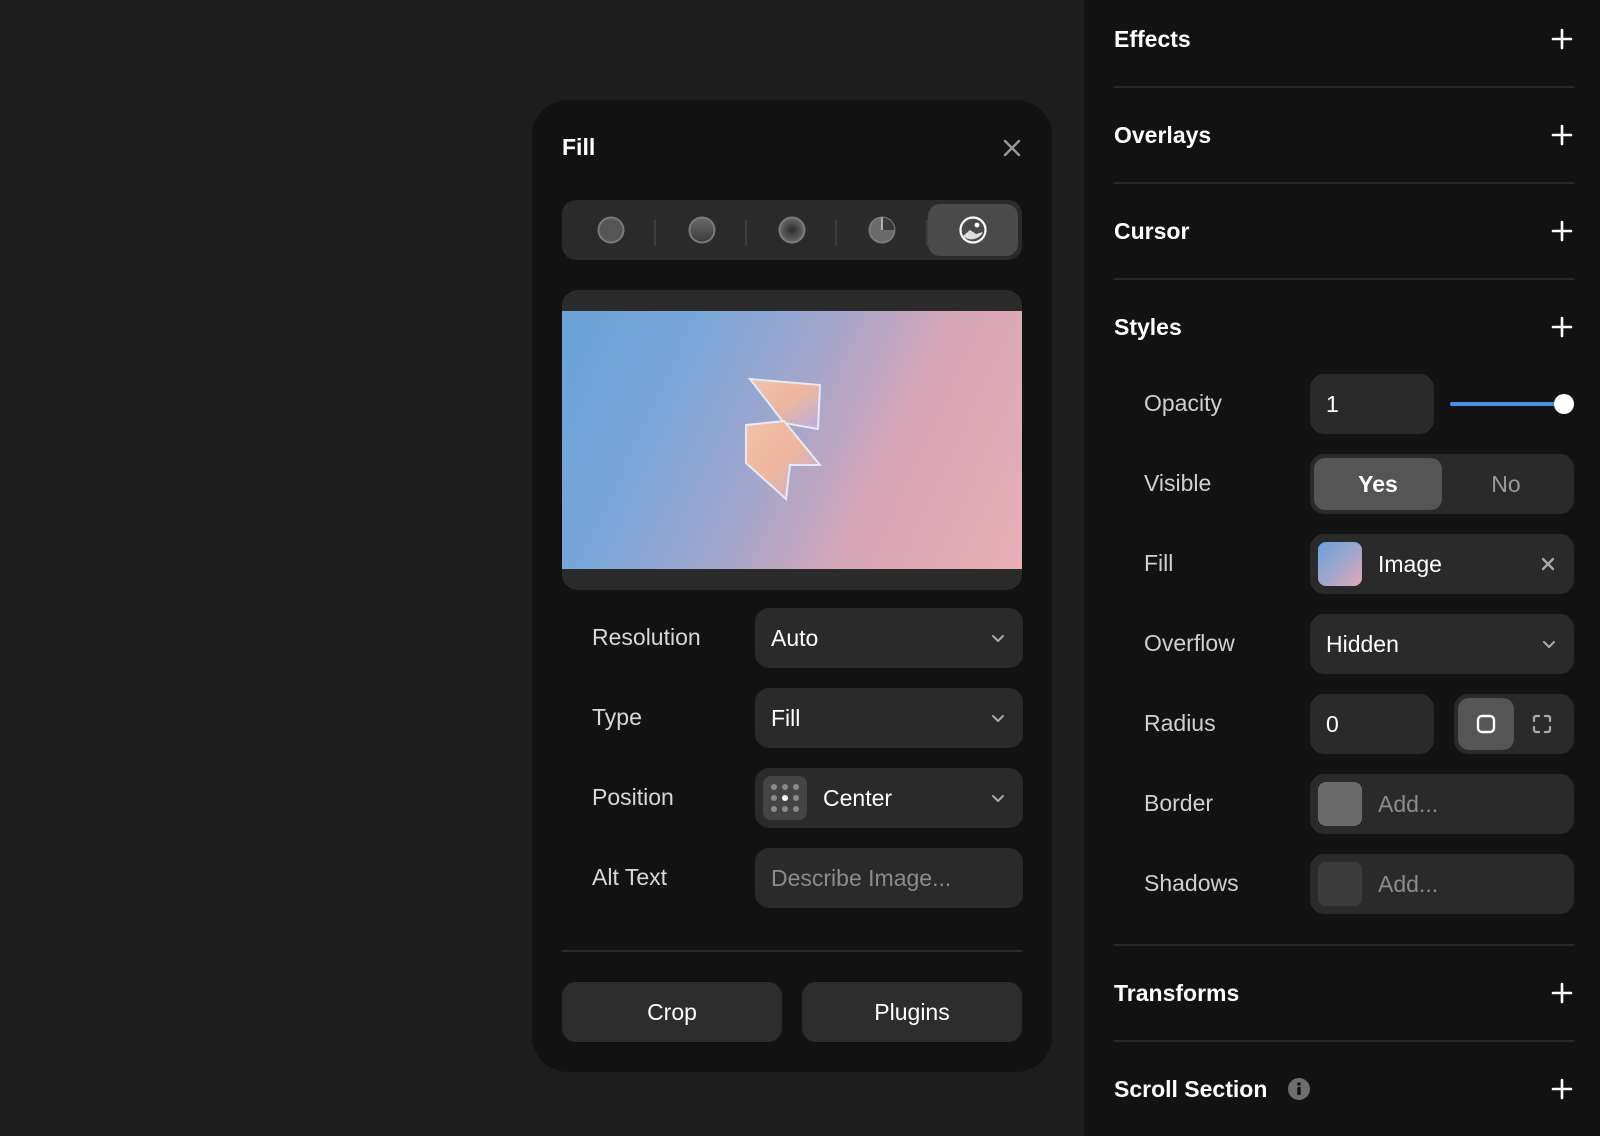 The image size is (1600, 1136). I want to click on section-cursor: Cursor, so click(1344, 231).